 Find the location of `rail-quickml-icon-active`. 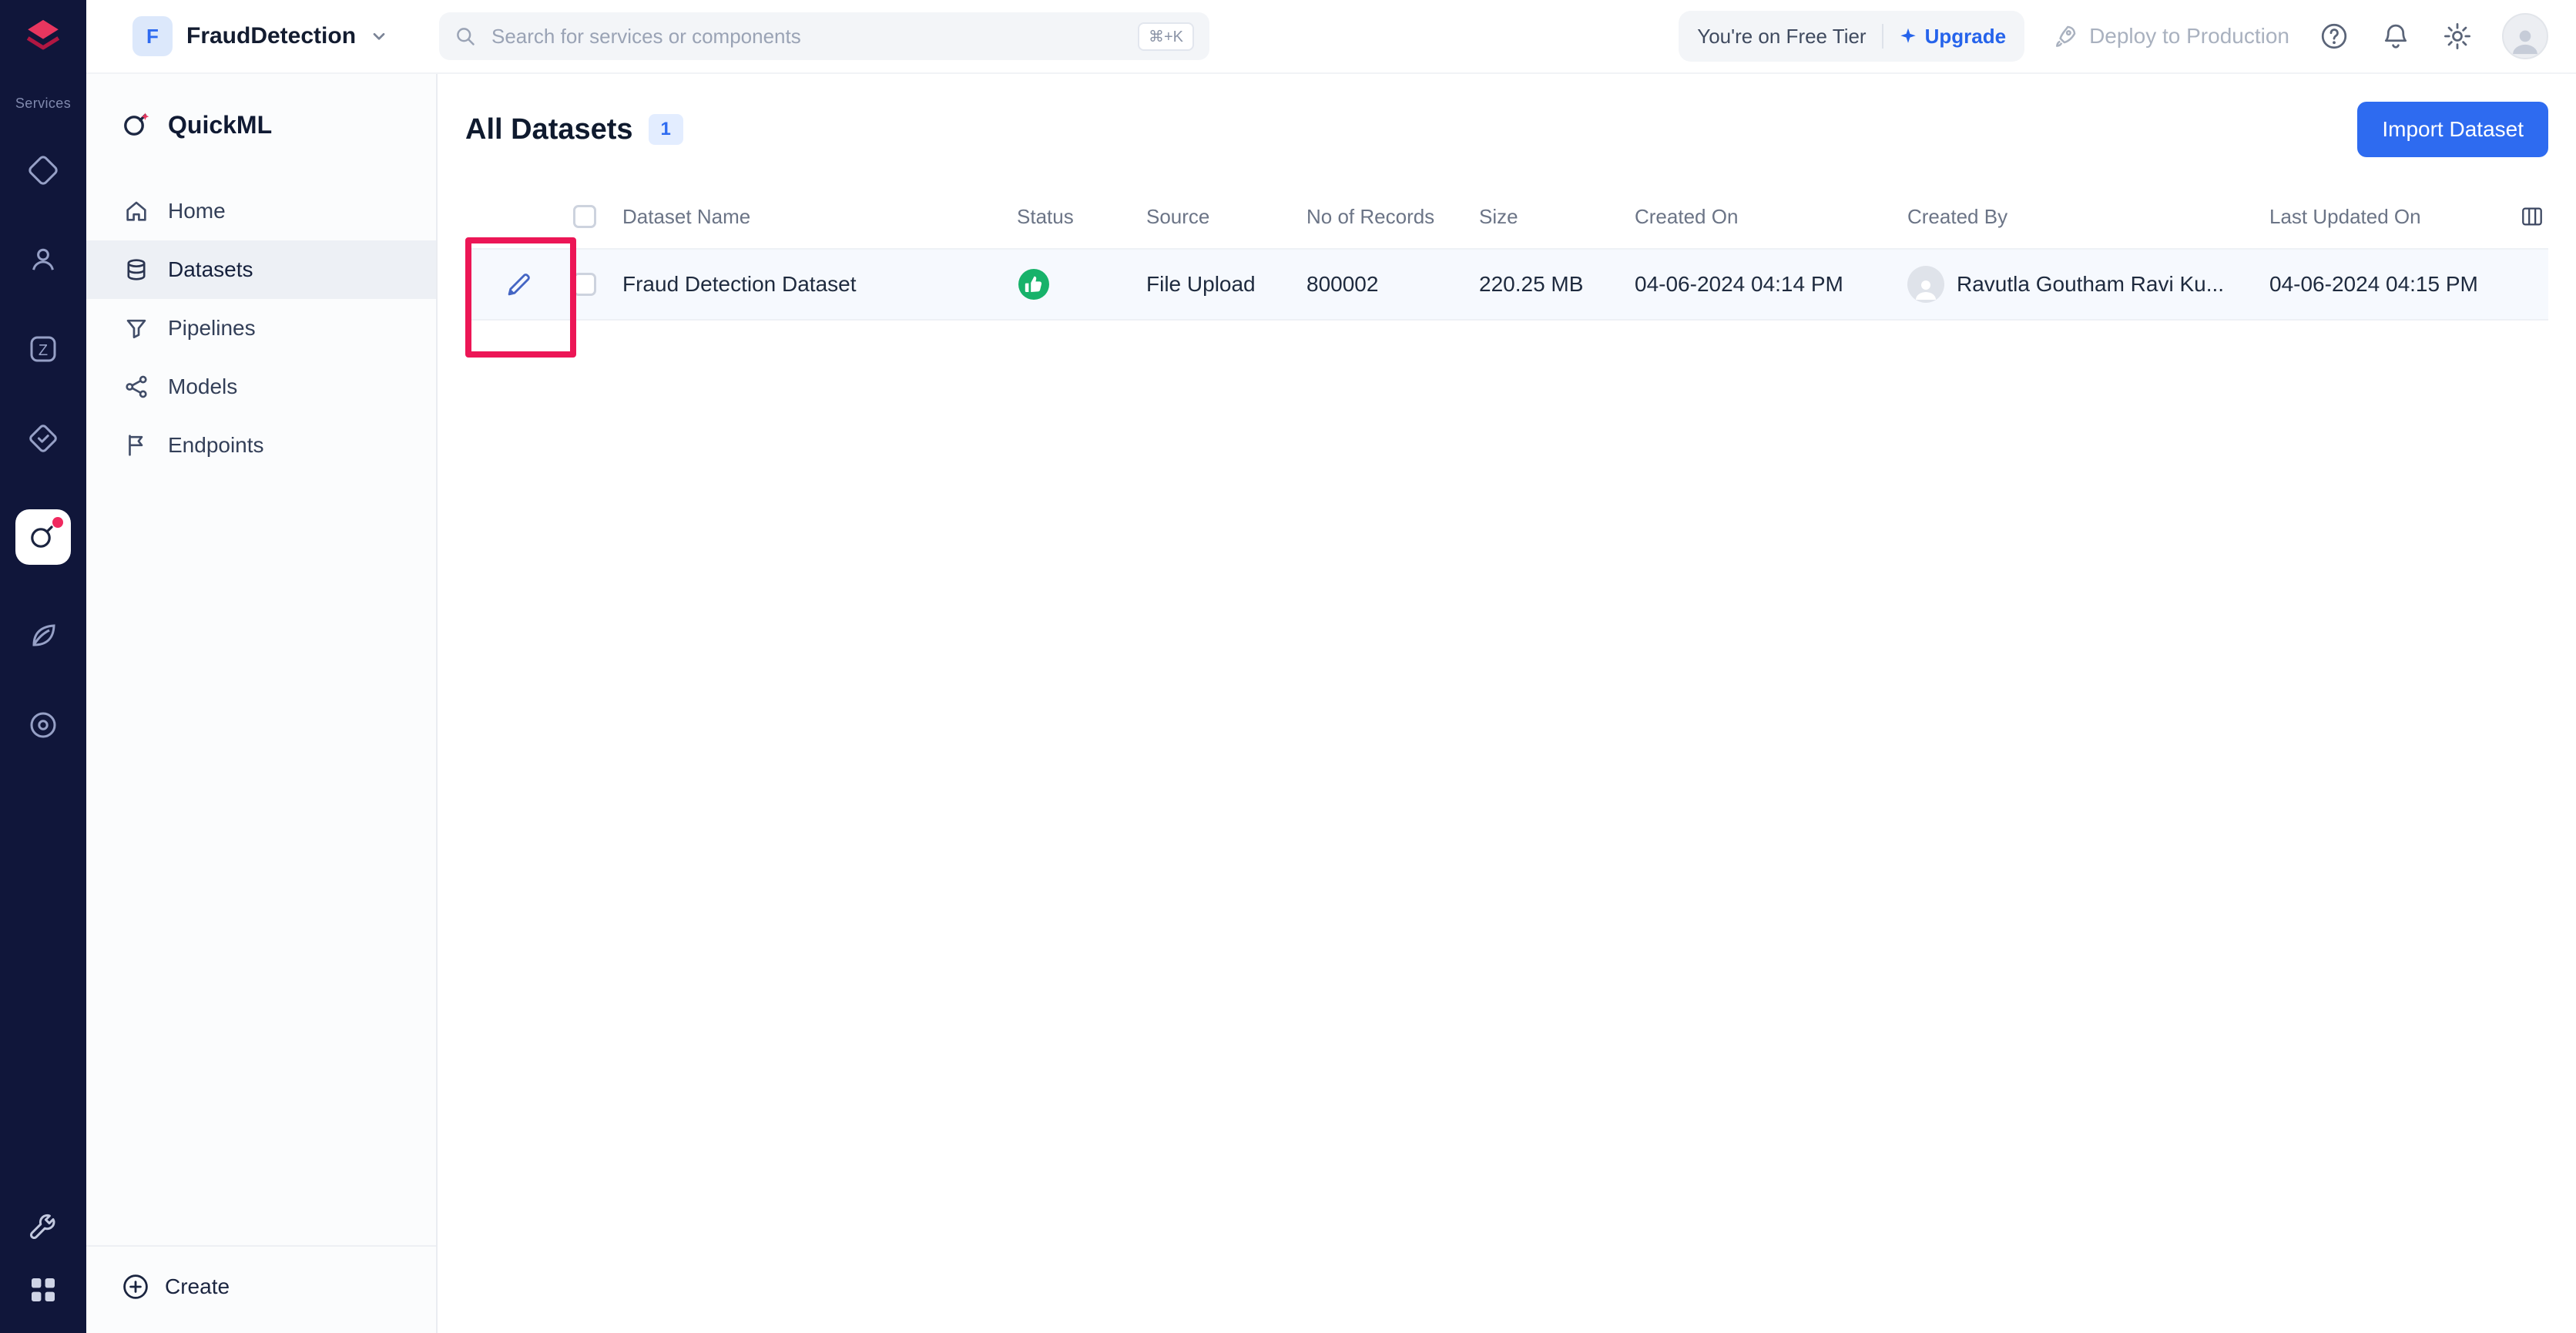

rail-quickml-icon-active is located at coordinates (43, 537).